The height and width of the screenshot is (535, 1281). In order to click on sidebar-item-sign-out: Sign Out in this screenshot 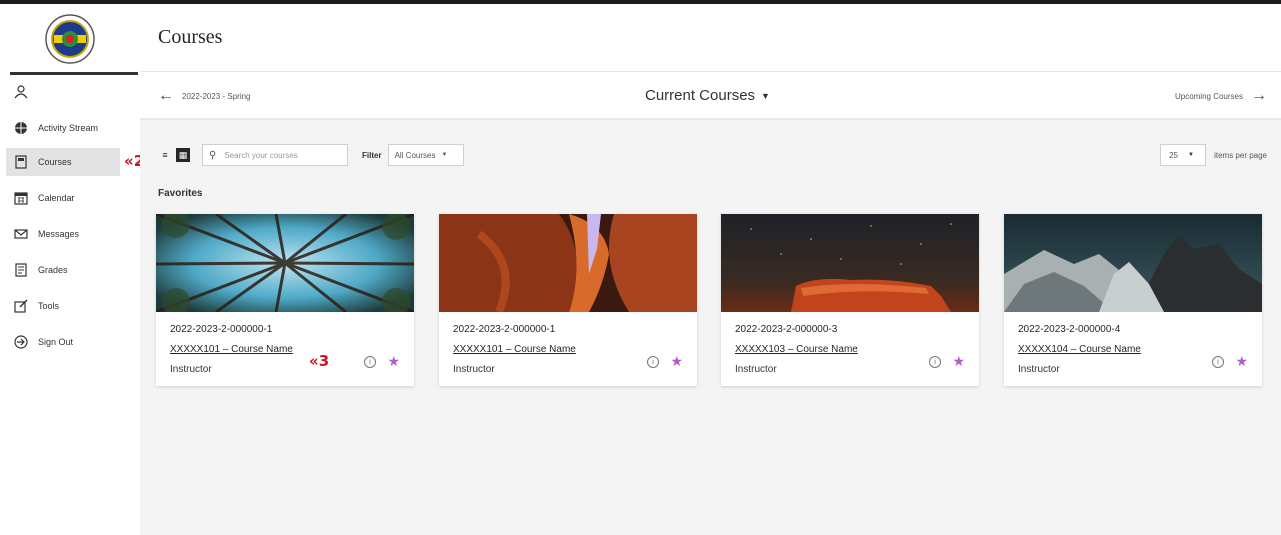, I will do `click(71, 342)`.